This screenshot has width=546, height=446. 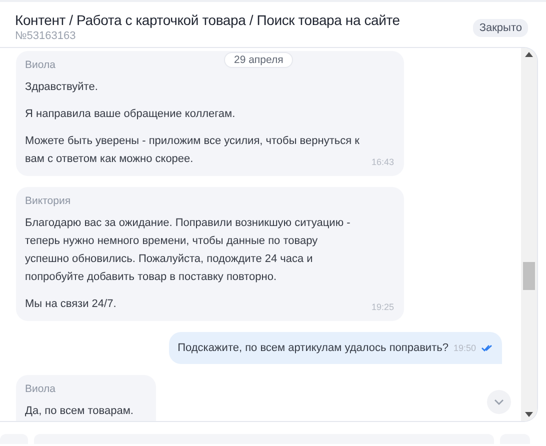 I want to click on message-text: Мы на связи 24/7., so click(x=70, y=304).